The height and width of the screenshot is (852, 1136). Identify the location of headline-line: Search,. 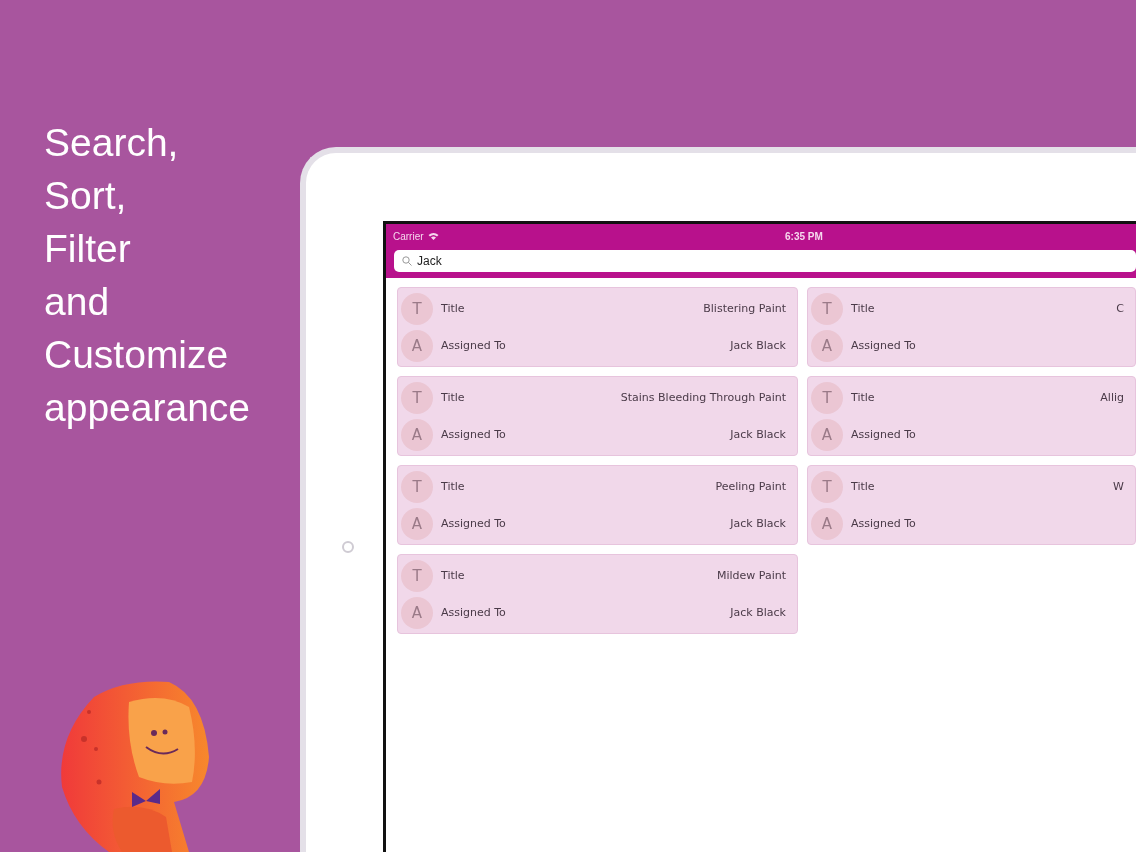
(112, 143).